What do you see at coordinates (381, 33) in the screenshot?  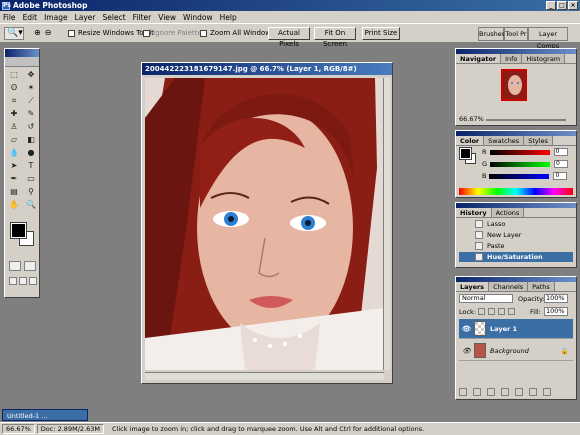 I see `print-size-button: Print Size` at bounding box center [381, 33].